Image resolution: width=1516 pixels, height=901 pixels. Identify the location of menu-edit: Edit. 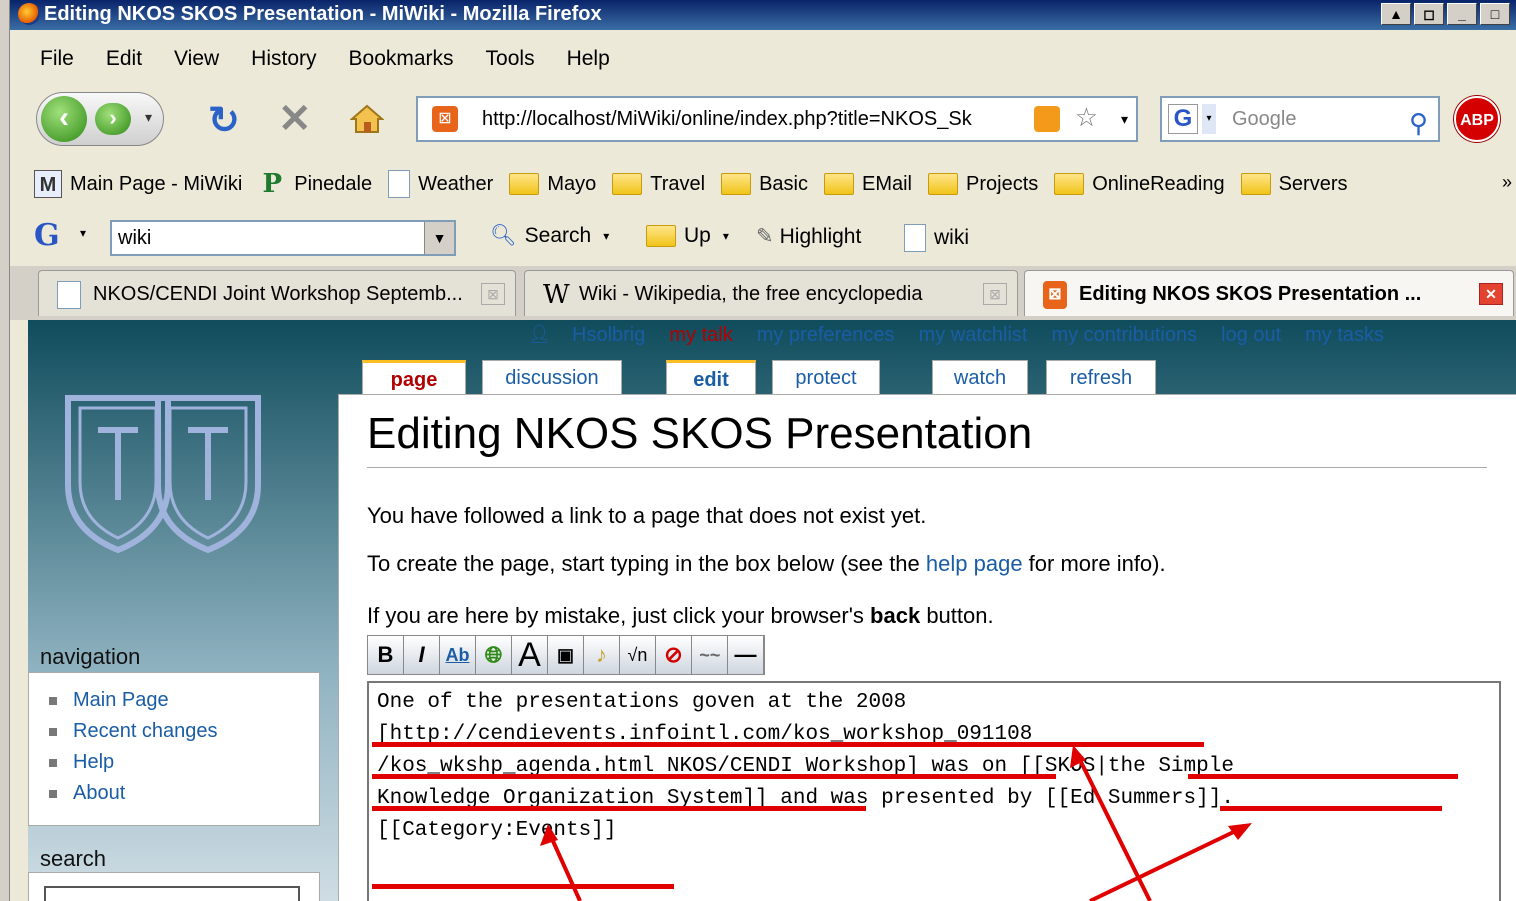
(124, 59).